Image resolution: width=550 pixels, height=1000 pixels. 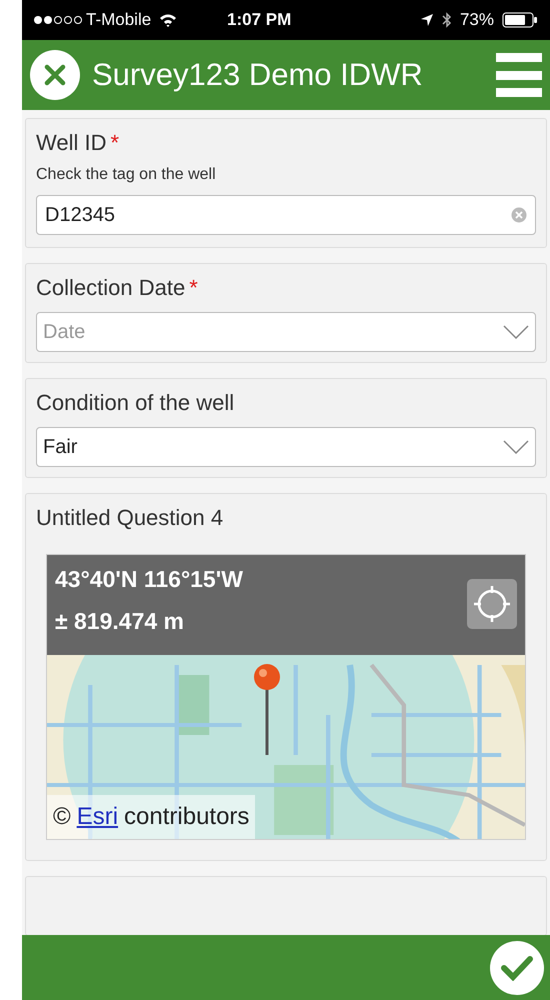 What do you see at coordinates (130, 517) in the screenshot?
I see `question-label: Untitled Question 4` at bounding box center [130, 517].